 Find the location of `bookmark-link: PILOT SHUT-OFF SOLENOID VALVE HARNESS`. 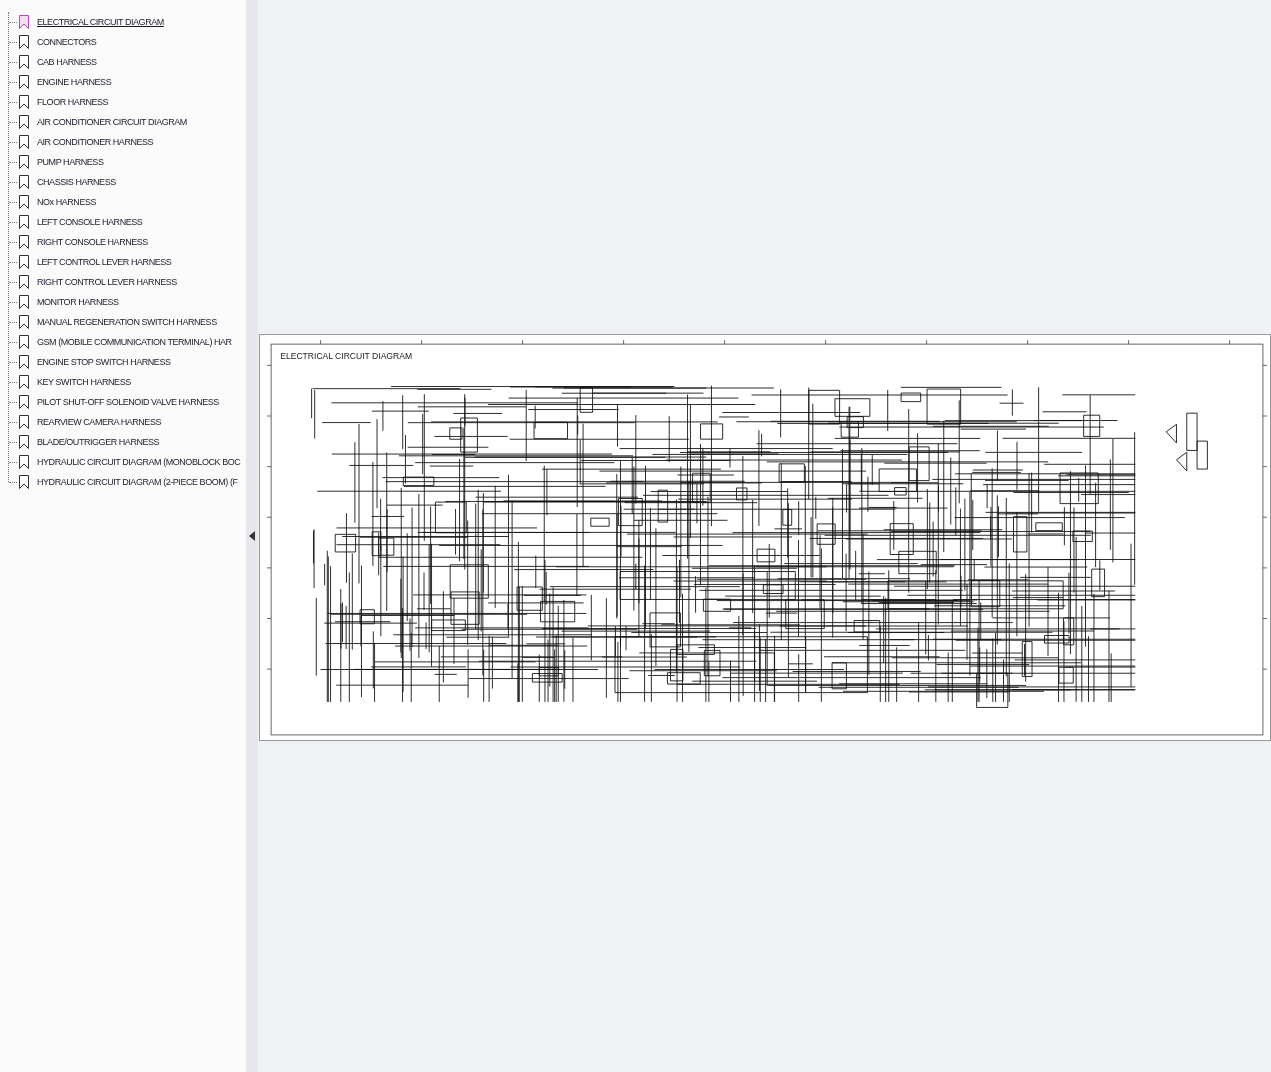

bookmark-link: PILOT SHUT-OFF SOLENOID VALVE HARNESS is located at coordinates (128, 402).